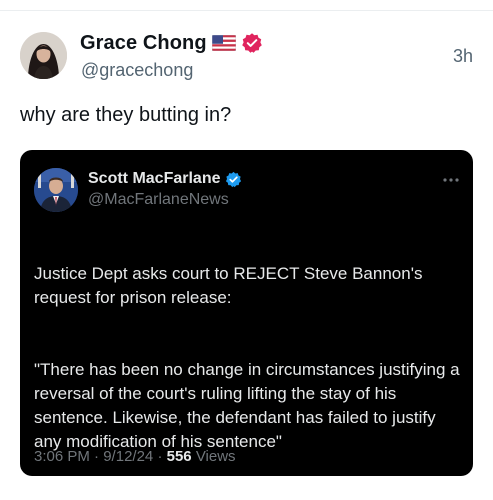 The image size is (493, 500). I want to click on top-divider, so click(246, 5).